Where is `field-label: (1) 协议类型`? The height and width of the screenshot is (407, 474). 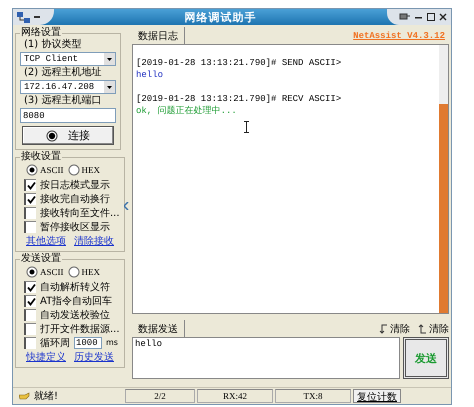
field-label: (1) 协议类型 is located at coordinates (52, 45).